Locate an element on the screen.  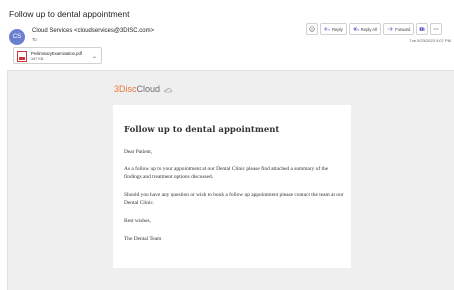
closing-text: Best wishes, is located at coordinates (137, 221).